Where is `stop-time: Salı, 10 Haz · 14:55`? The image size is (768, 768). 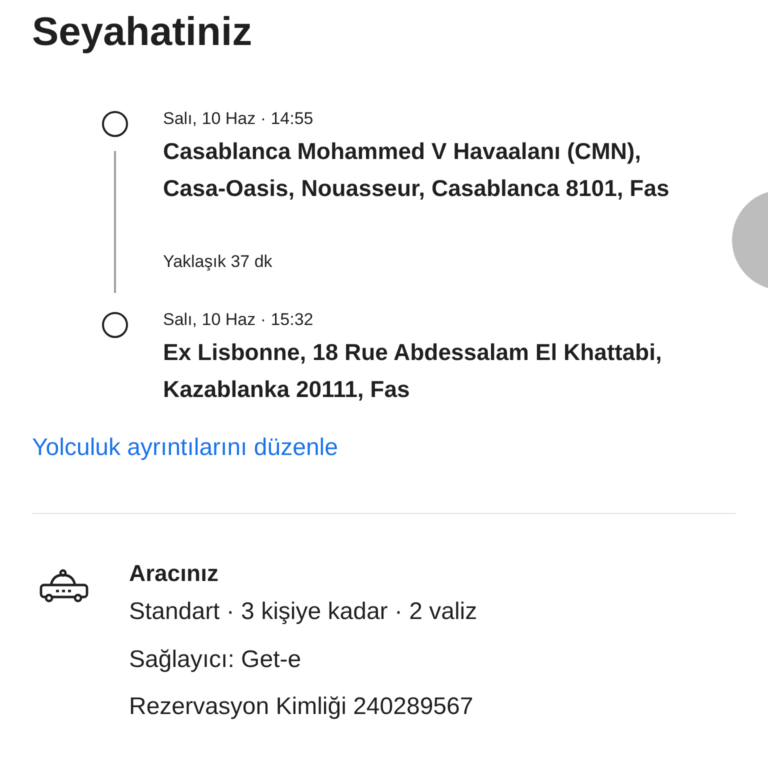 stop-time: Salı, 10 Haz · 14:55 is located at coordinates (238, 119).